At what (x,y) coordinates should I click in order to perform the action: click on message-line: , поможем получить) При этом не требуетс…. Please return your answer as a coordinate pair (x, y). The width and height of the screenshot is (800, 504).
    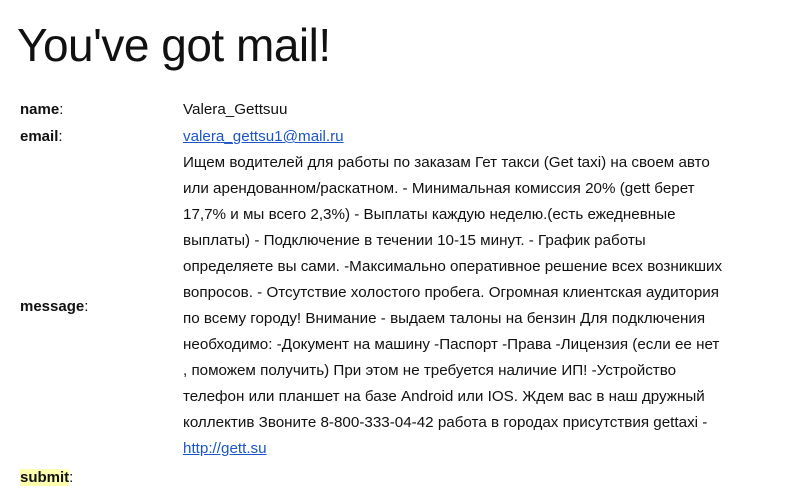
    Looking at the image, I should click on (430, 370).